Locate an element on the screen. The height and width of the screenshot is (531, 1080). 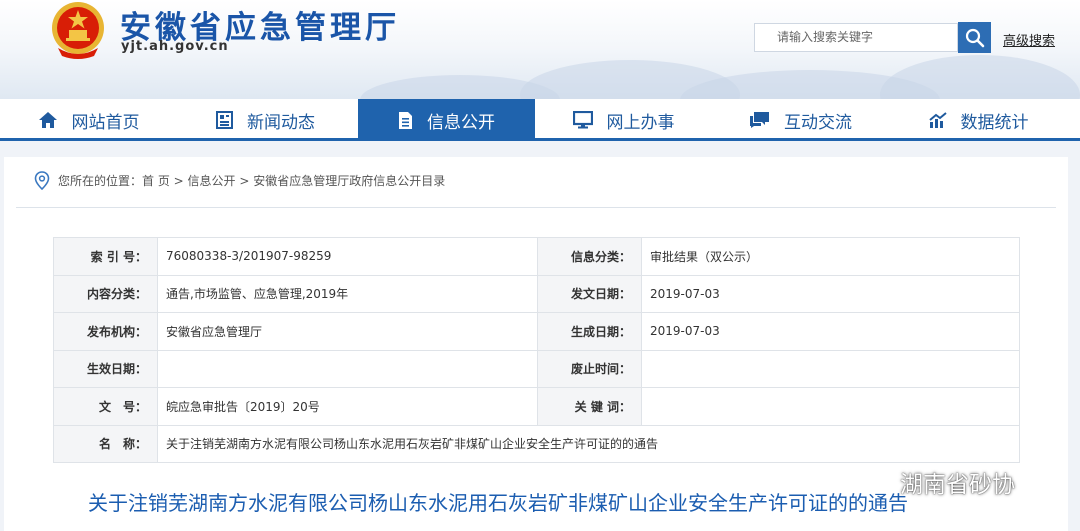
abolish-date-value is located at coordinates (830, 368).